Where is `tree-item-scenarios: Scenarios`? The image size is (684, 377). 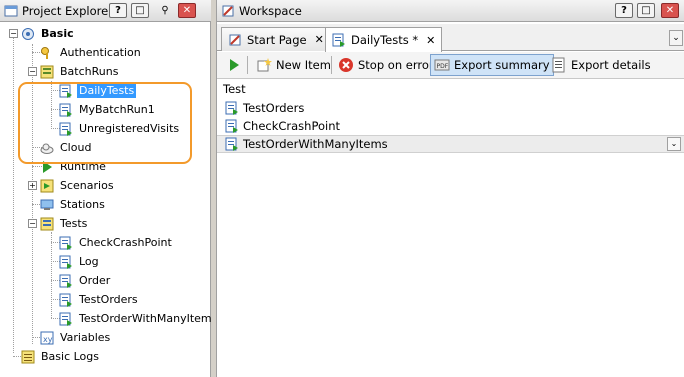
tree-item-scenarios: Scenarios is located at coordinates (78, 185).